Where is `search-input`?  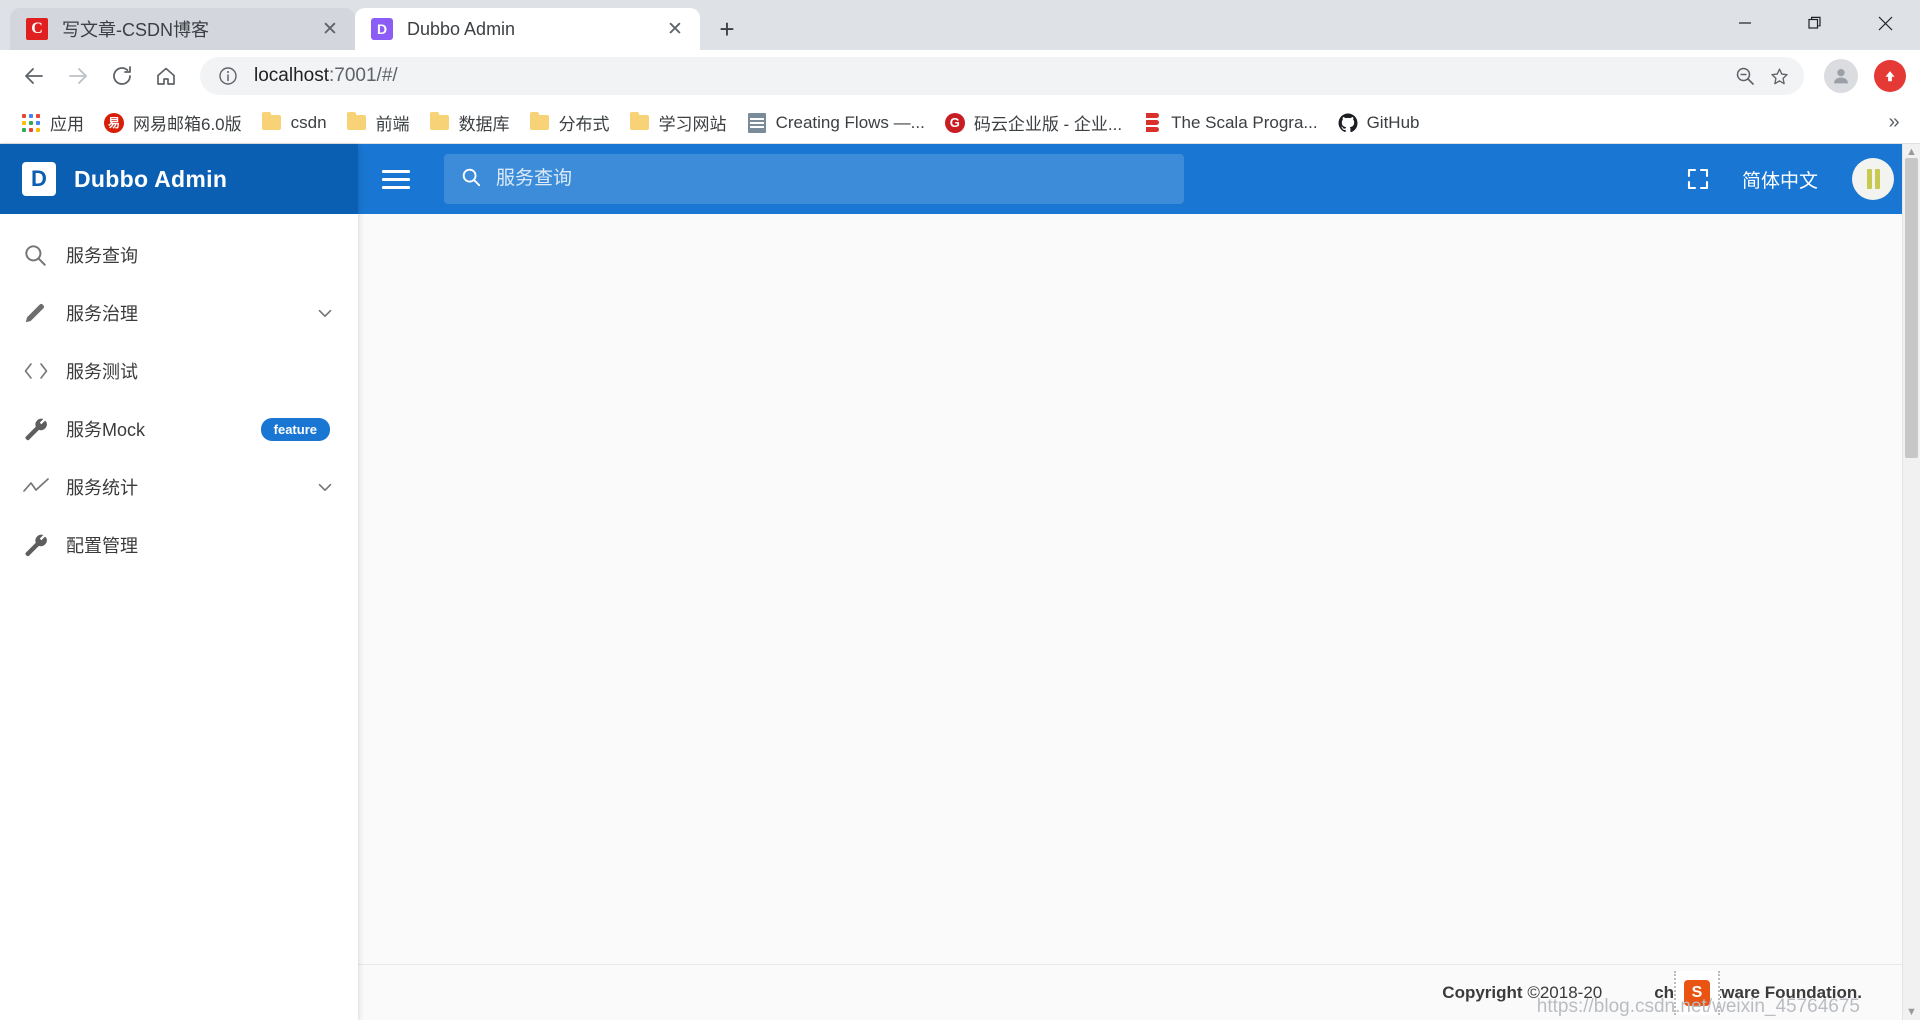
search-input is located at coordinates (832, 179).